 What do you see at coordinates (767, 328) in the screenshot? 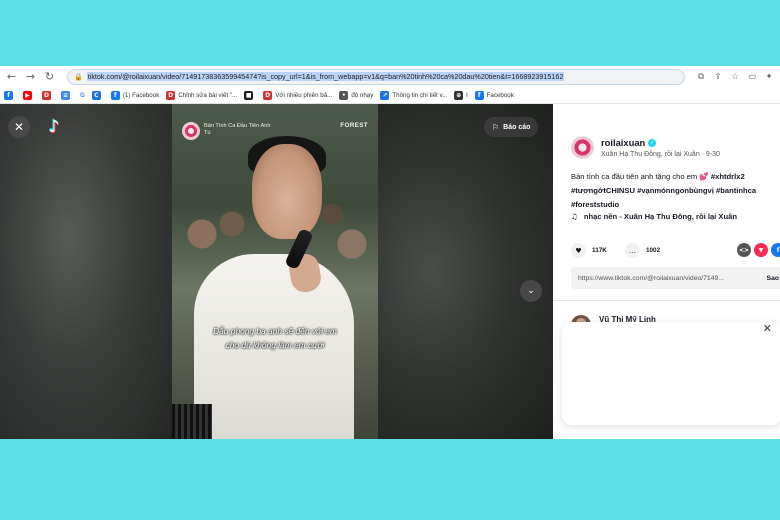
I see `popup-close-icon: ✕` at bounding box center [767, 328].